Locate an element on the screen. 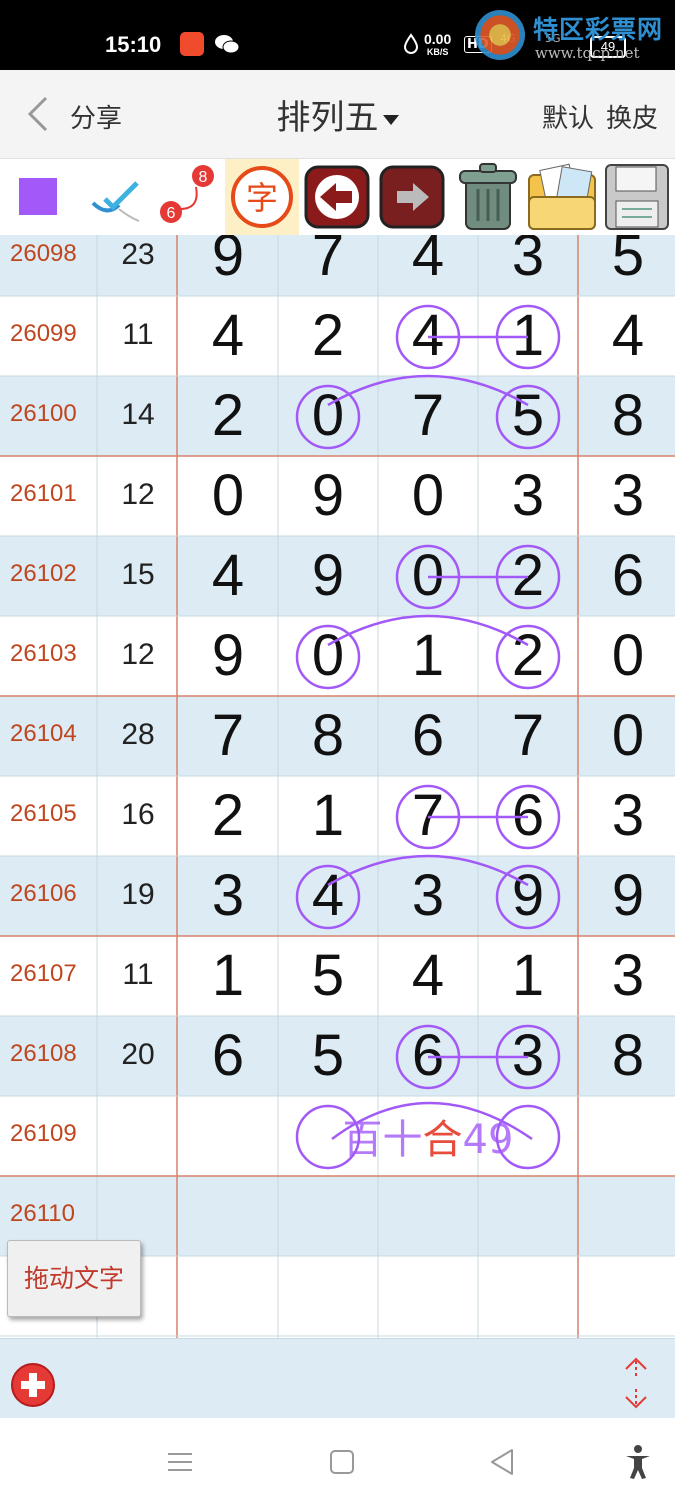 This screenshot has width=675, height=1500. annotation-text: 百十合49 is located at coordinates (428, 1140).